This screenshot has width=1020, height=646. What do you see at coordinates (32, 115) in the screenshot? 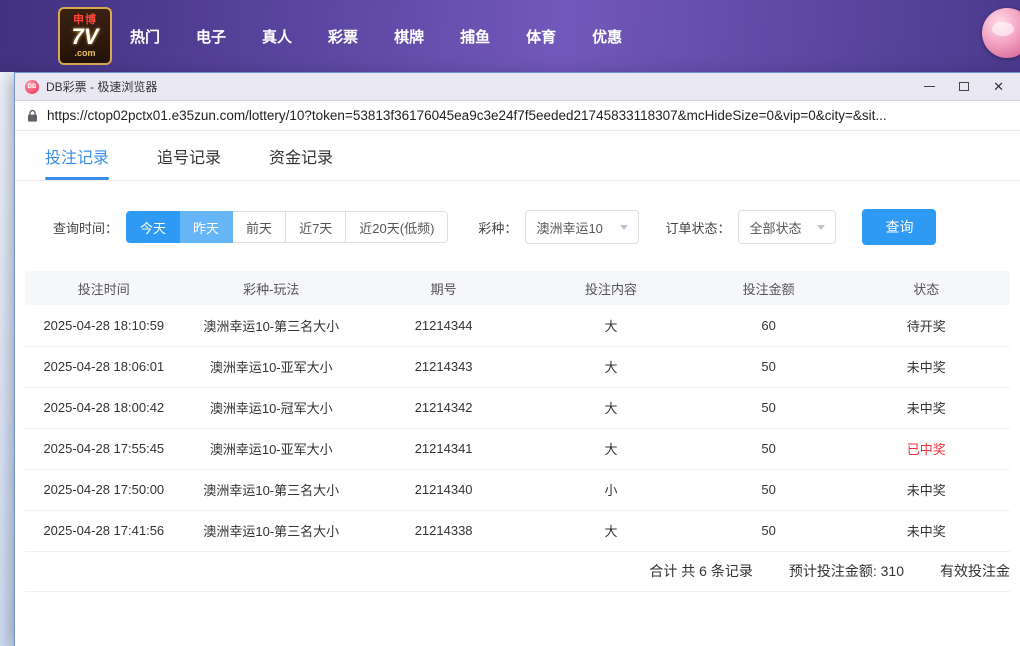
I see `lock-icon` at bounding box center [32, 115].